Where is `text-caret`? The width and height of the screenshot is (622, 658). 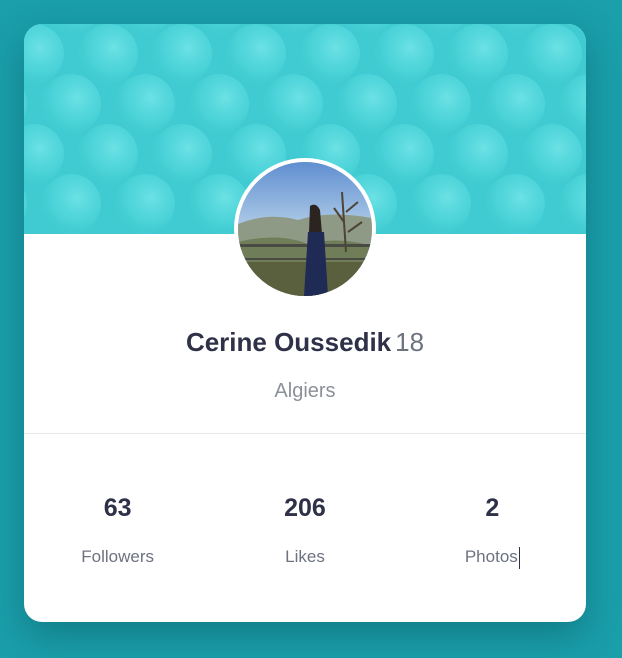 text-caret is located at coordinates (519, 557).